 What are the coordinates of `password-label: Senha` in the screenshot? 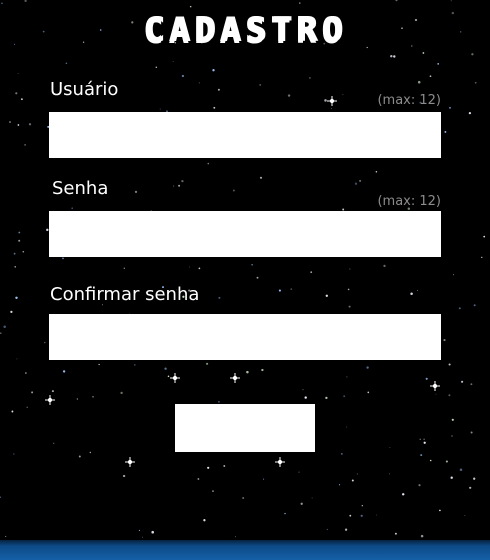 It's located at (80, 188).